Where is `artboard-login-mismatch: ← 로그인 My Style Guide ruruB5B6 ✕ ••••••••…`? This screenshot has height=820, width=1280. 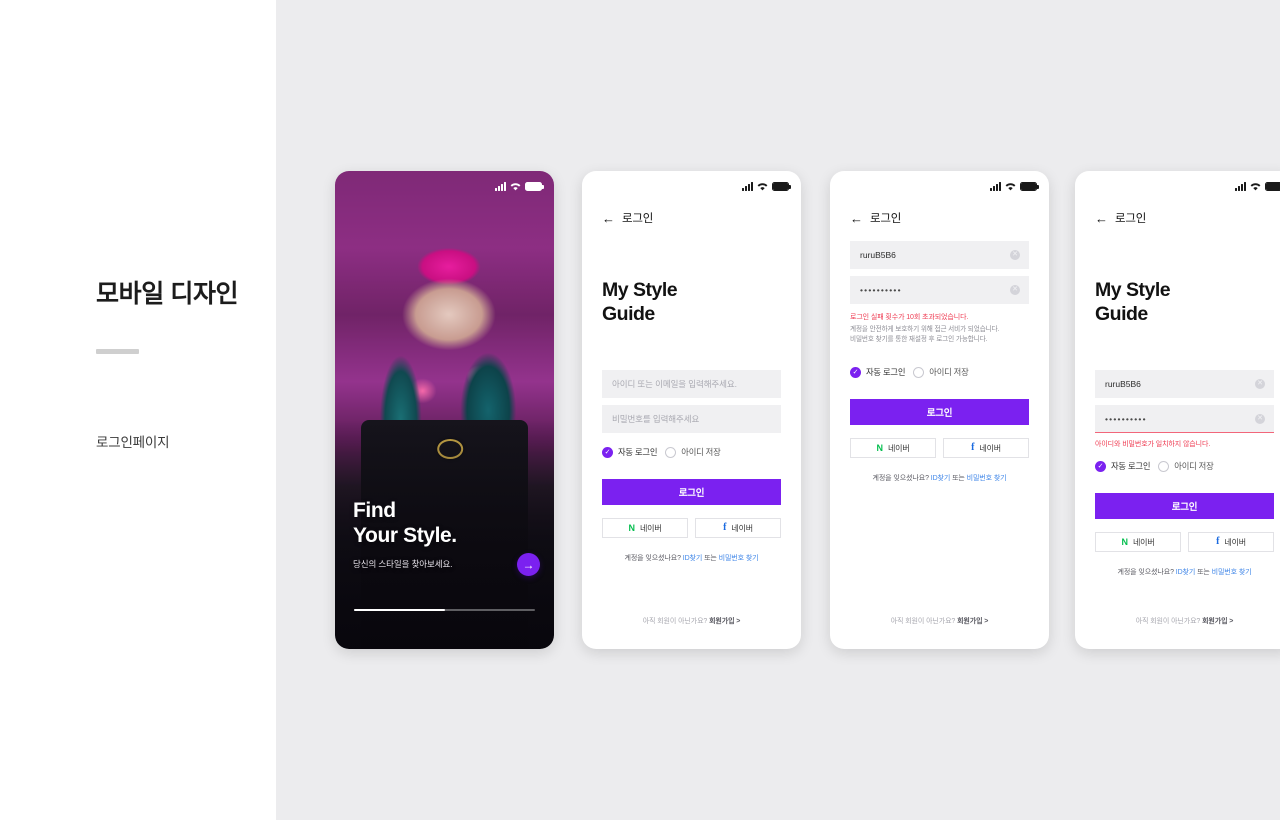 artboard-login-mismatch: ← 로그인 My Style Guide ruruB5B6 ✕ ••••••••… is located at coordinates (1177, 410).